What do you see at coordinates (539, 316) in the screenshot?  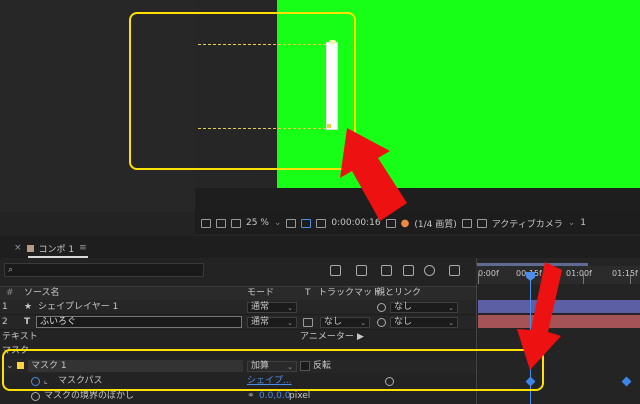 I see `arrow-to-keyframe` at bounding box center [539, 316].